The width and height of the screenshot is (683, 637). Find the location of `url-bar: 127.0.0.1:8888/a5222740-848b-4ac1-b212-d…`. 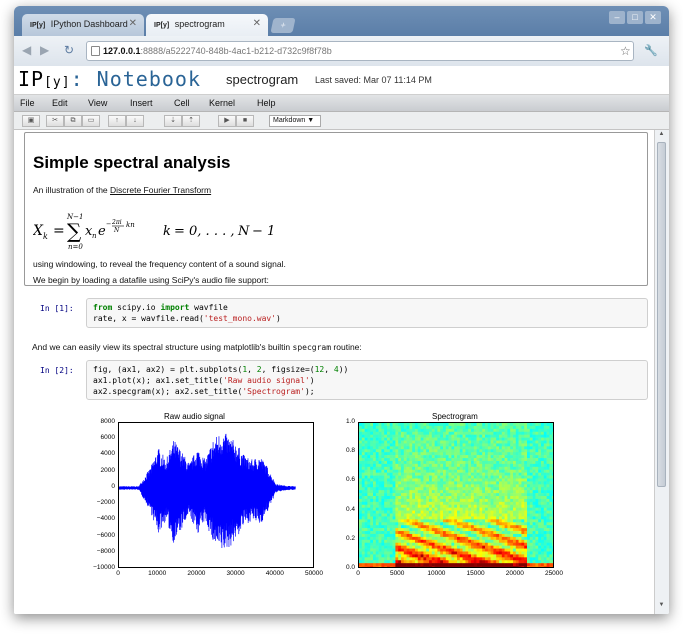

url-bar: 127.0.0.1:8888/a5222740-848b-4ac1-b212-d… is located at coordinates (360, 51).